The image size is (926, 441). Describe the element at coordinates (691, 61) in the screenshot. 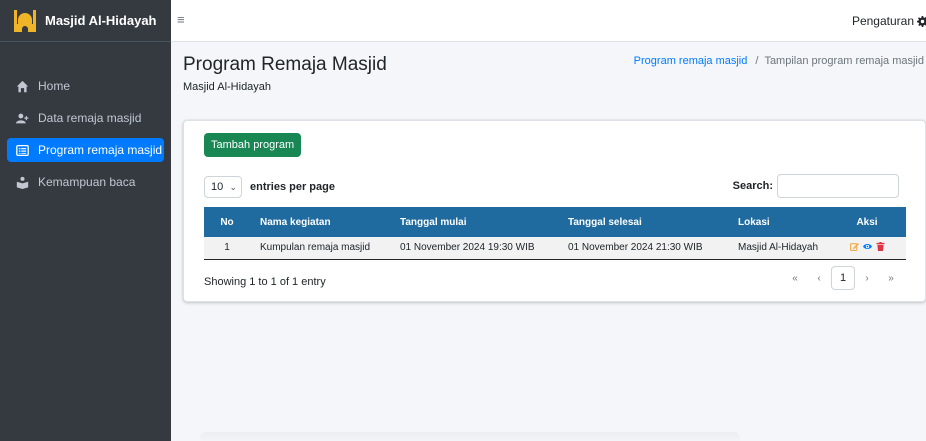

I see `breadcrumb-link: Program remaja masjid` at that location.